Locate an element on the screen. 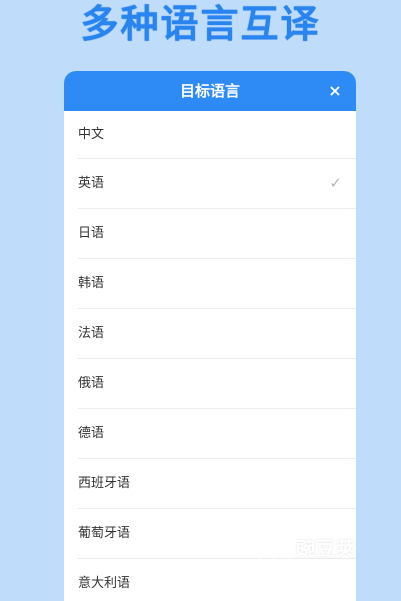 The image size is (401, 601). promo-headline: 多种语言互译 is located at coordinates (200, 24).